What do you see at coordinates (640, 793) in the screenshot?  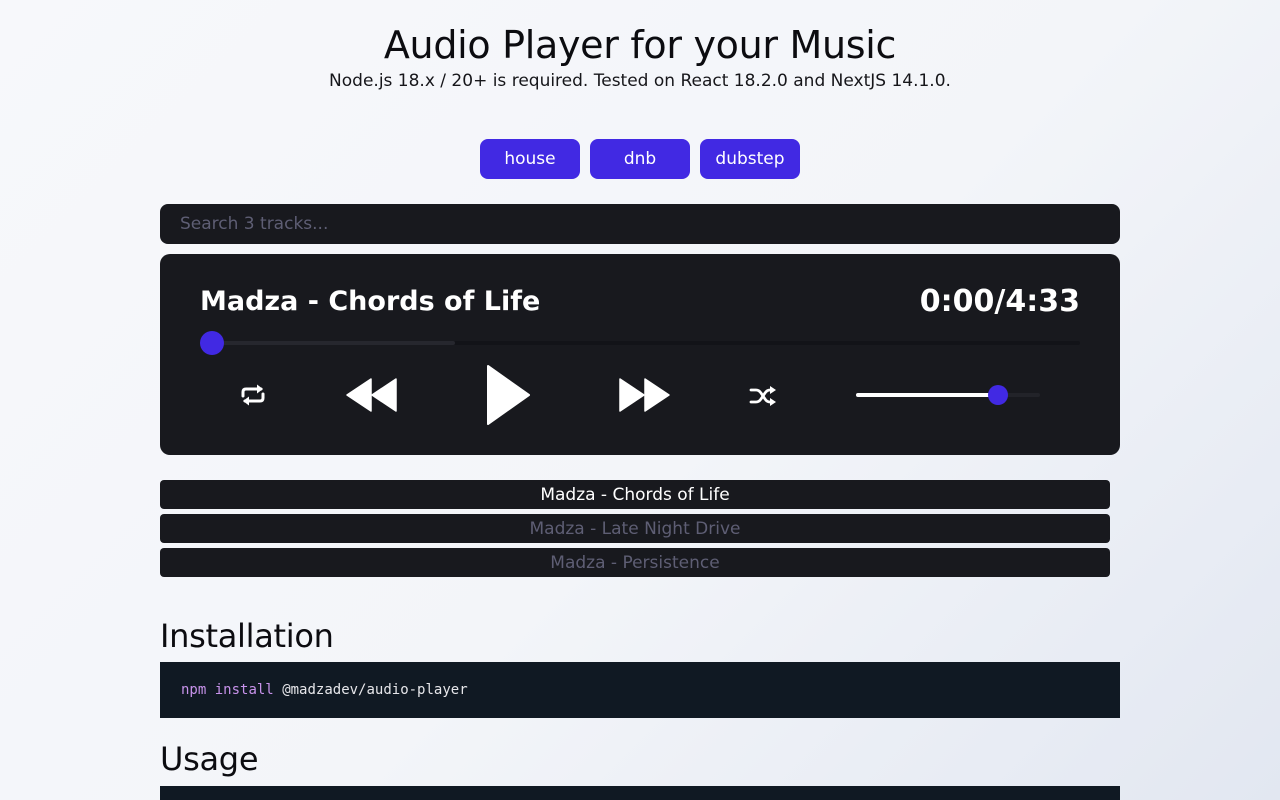 I see `usage-code-block` at bounding box center [640, 793].